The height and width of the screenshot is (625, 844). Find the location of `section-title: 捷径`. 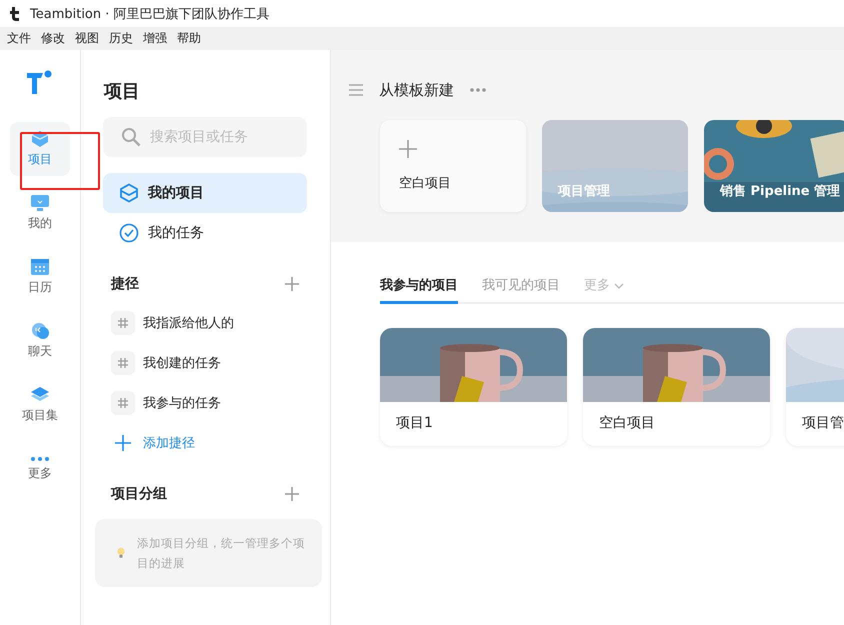

section-title: 捷径 is located at coordinates (125, 284).